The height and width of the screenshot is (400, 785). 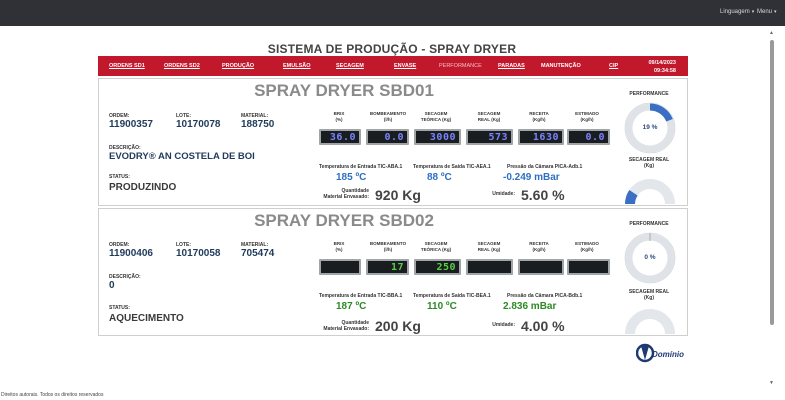 I want to click on nav-ordens-sd2: ORDENS SD2, so click(x=182, y=66).